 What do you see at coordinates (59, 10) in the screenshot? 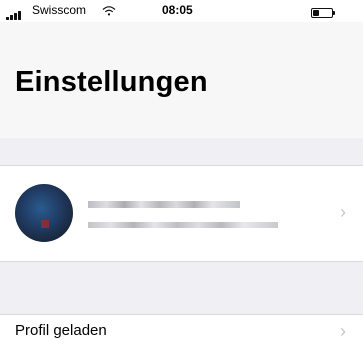
I see `carrier-name: Swisscom` at bounding box center [59, 10].